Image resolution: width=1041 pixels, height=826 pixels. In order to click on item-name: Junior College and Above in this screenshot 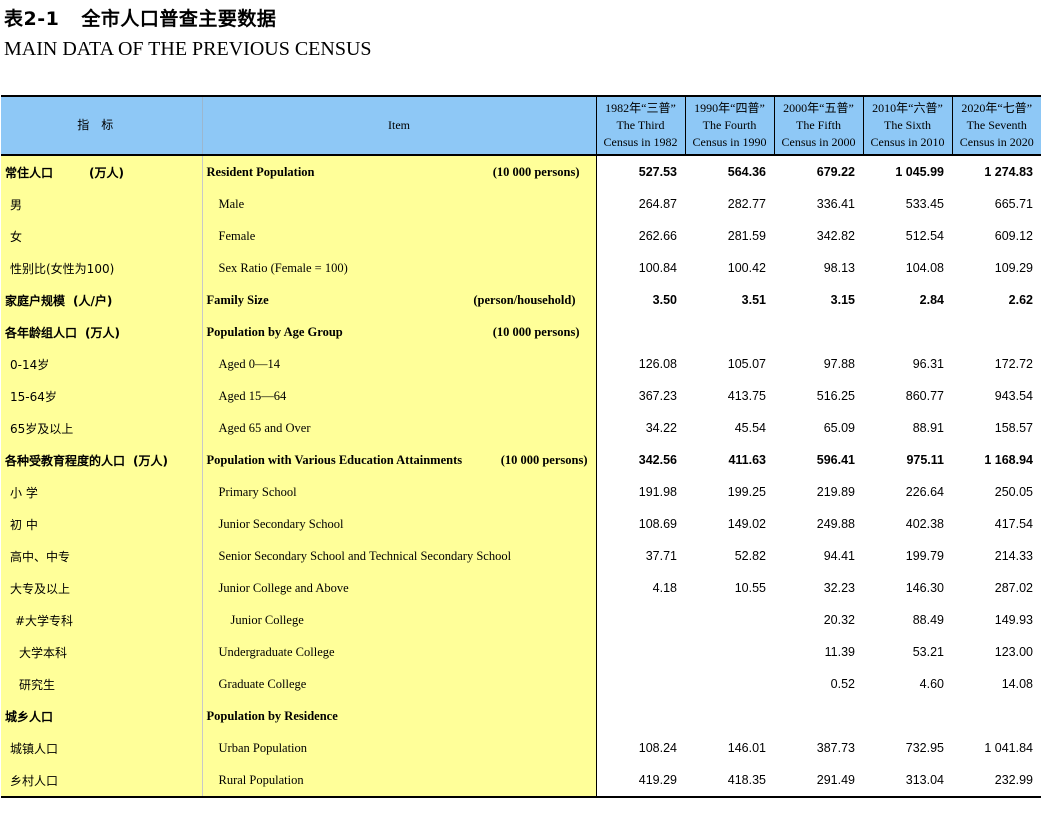, I will do `click(283, 587)`.